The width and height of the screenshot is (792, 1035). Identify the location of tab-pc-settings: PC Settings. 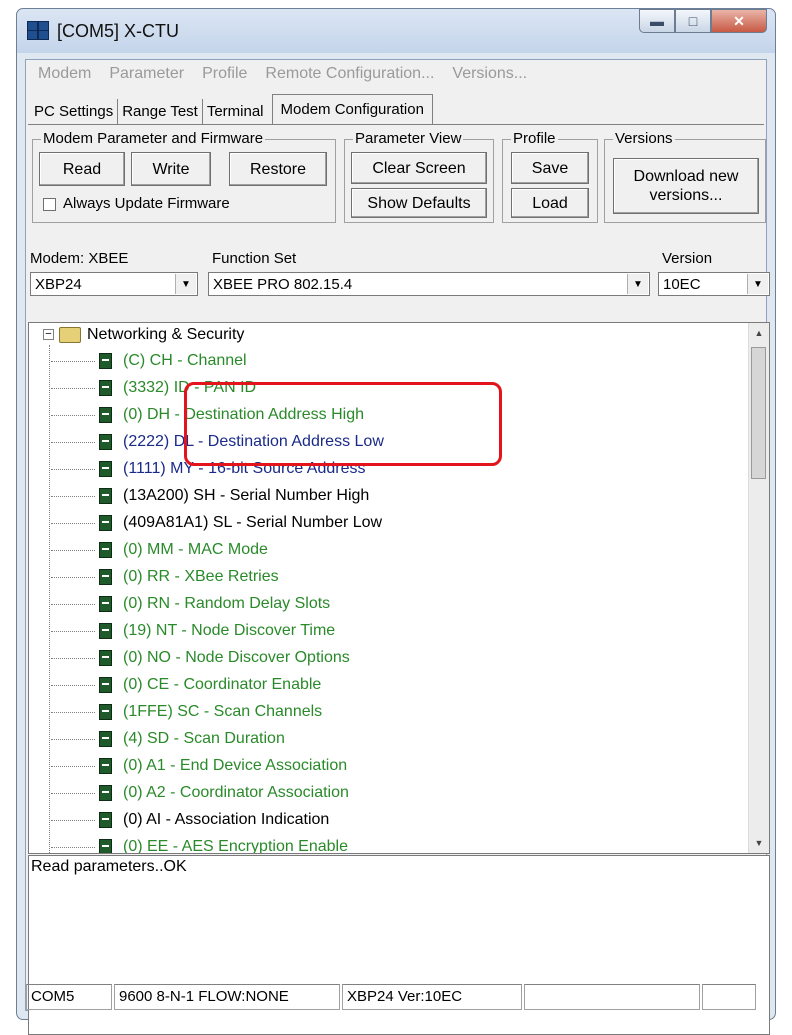
(74, 111).